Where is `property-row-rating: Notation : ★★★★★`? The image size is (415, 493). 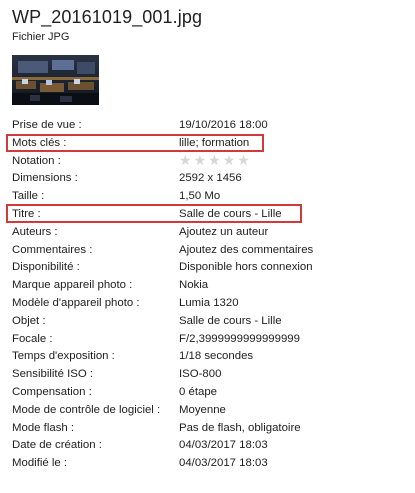
property-row-rating: Notation : ★★★★★ is located at coordinates (209, 161).